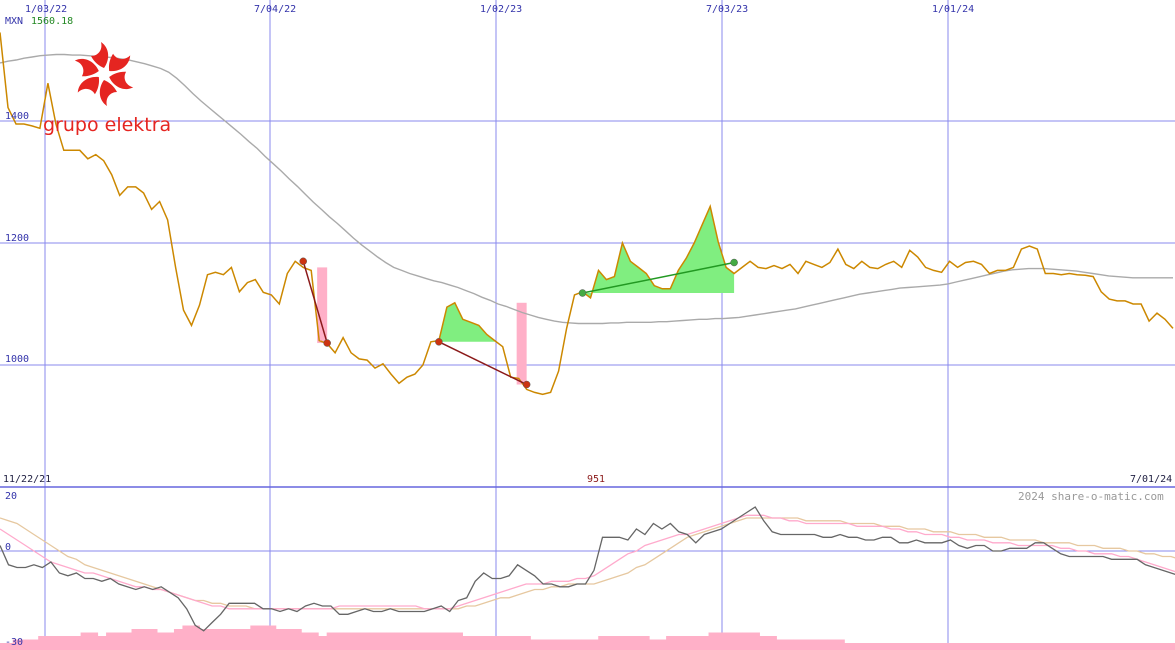 Image resolution: width=1175 pixels, height=650 pixels. I want to click on x-tick-label-3: 7/03/23, so click(727, 9).